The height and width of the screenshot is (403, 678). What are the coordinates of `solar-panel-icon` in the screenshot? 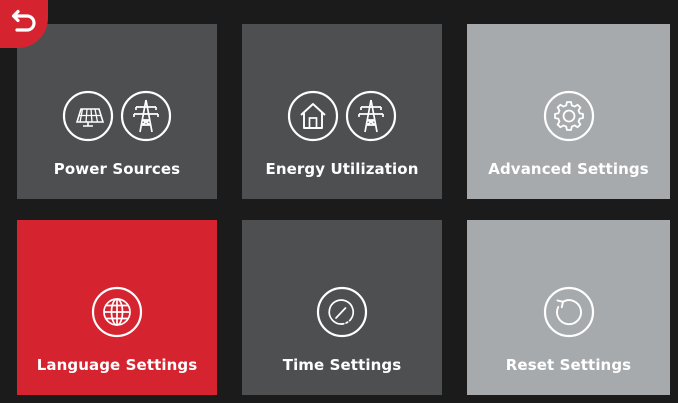 It's located at (88, 116).